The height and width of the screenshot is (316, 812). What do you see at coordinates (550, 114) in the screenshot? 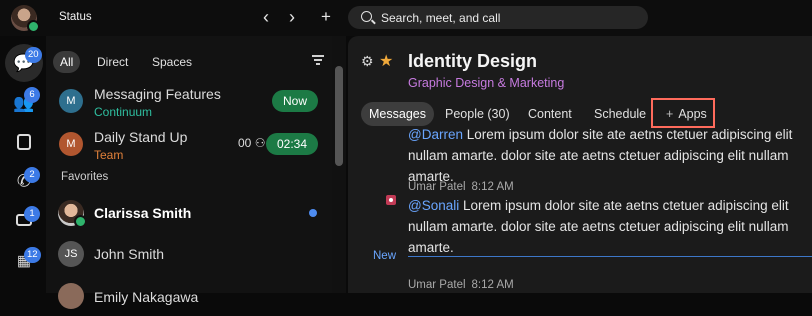
I see `tab-content: Content` at bounding box center [550, 114].